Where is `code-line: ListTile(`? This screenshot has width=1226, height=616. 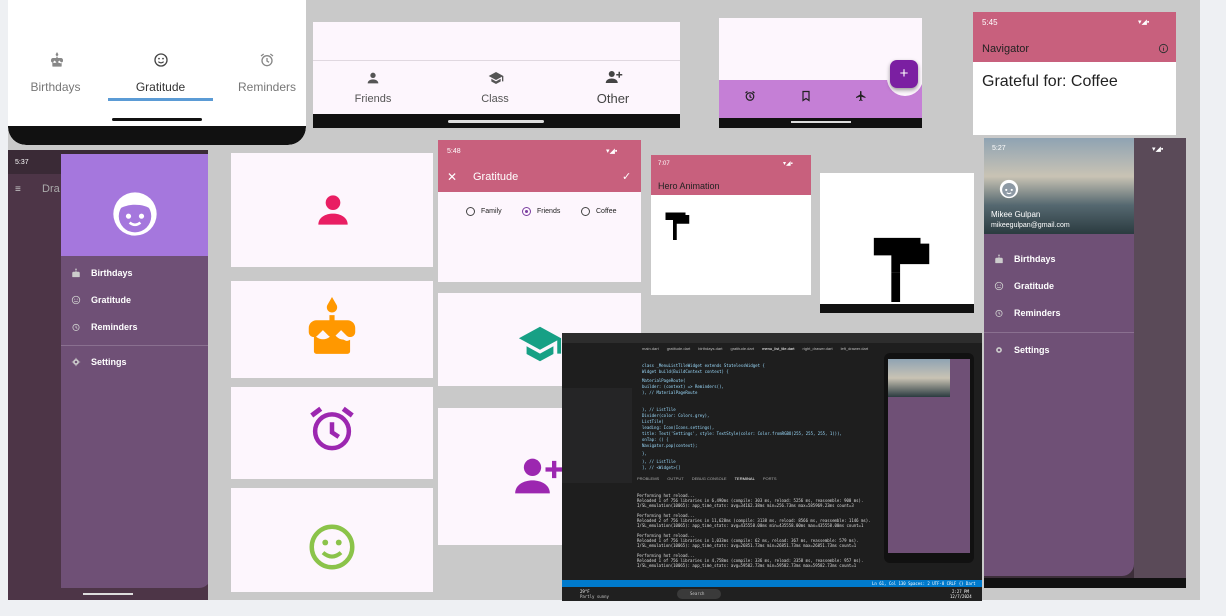
code-line: ListTile( is located at coordinates (653, 421).